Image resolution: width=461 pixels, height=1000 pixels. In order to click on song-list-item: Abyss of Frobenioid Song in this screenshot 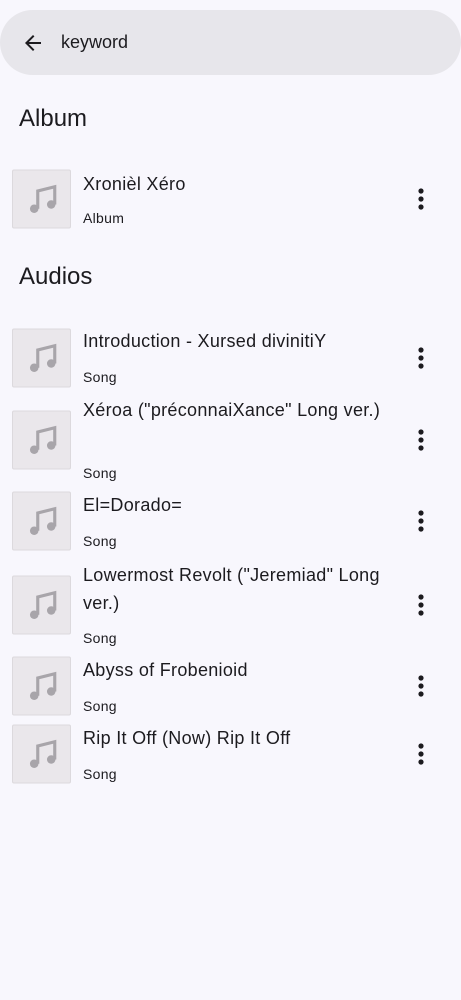, I will do `click(230, 686)`.